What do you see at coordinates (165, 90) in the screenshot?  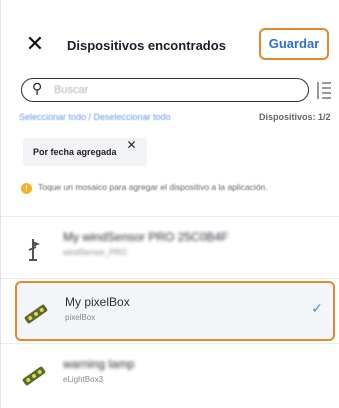 I see `search-input: ⚲ Buscar` at bounding box center [165, 90].